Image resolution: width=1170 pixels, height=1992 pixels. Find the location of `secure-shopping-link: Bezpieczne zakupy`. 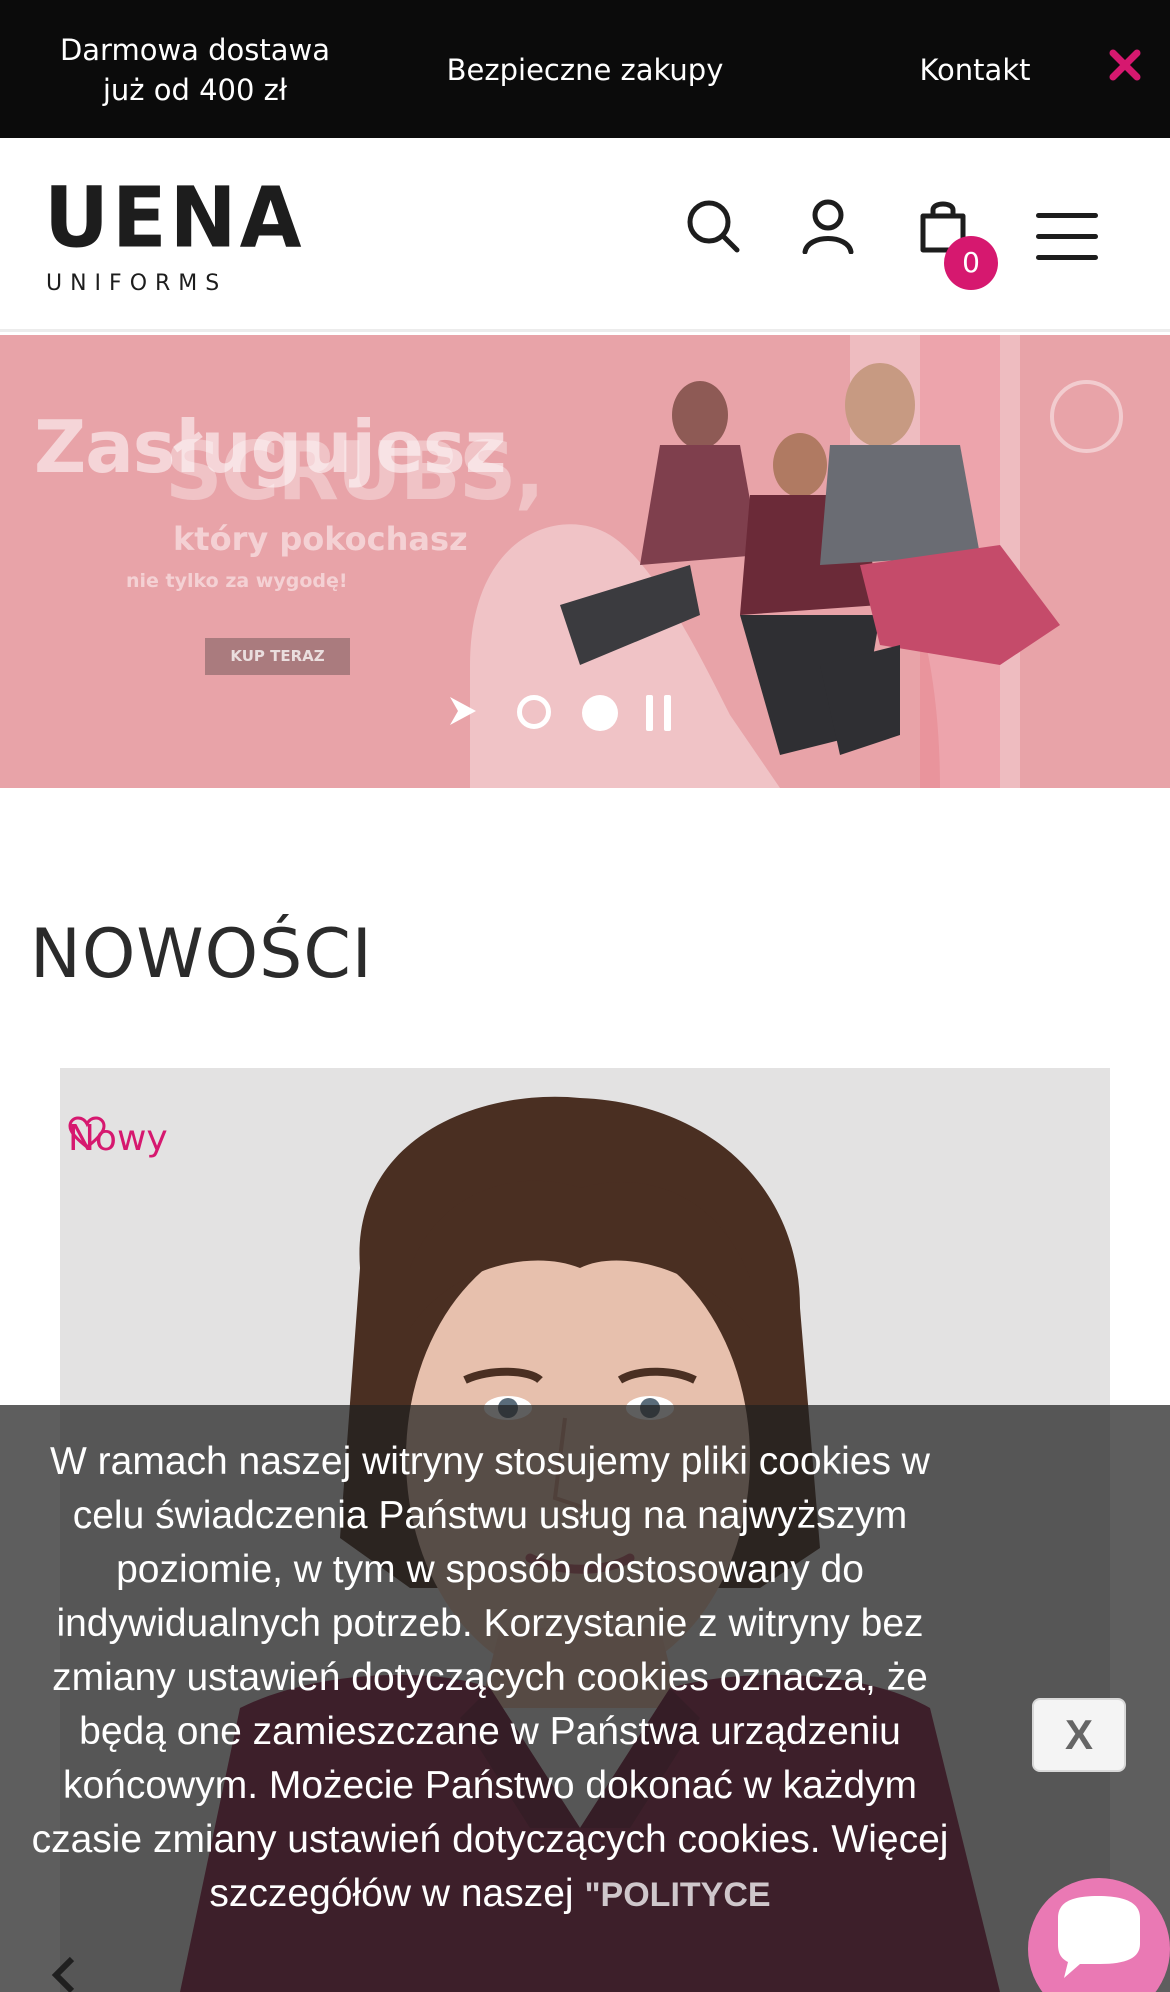

secure-shopping-link: Bezpieczne zakupy is located at coordinates (585, 70).